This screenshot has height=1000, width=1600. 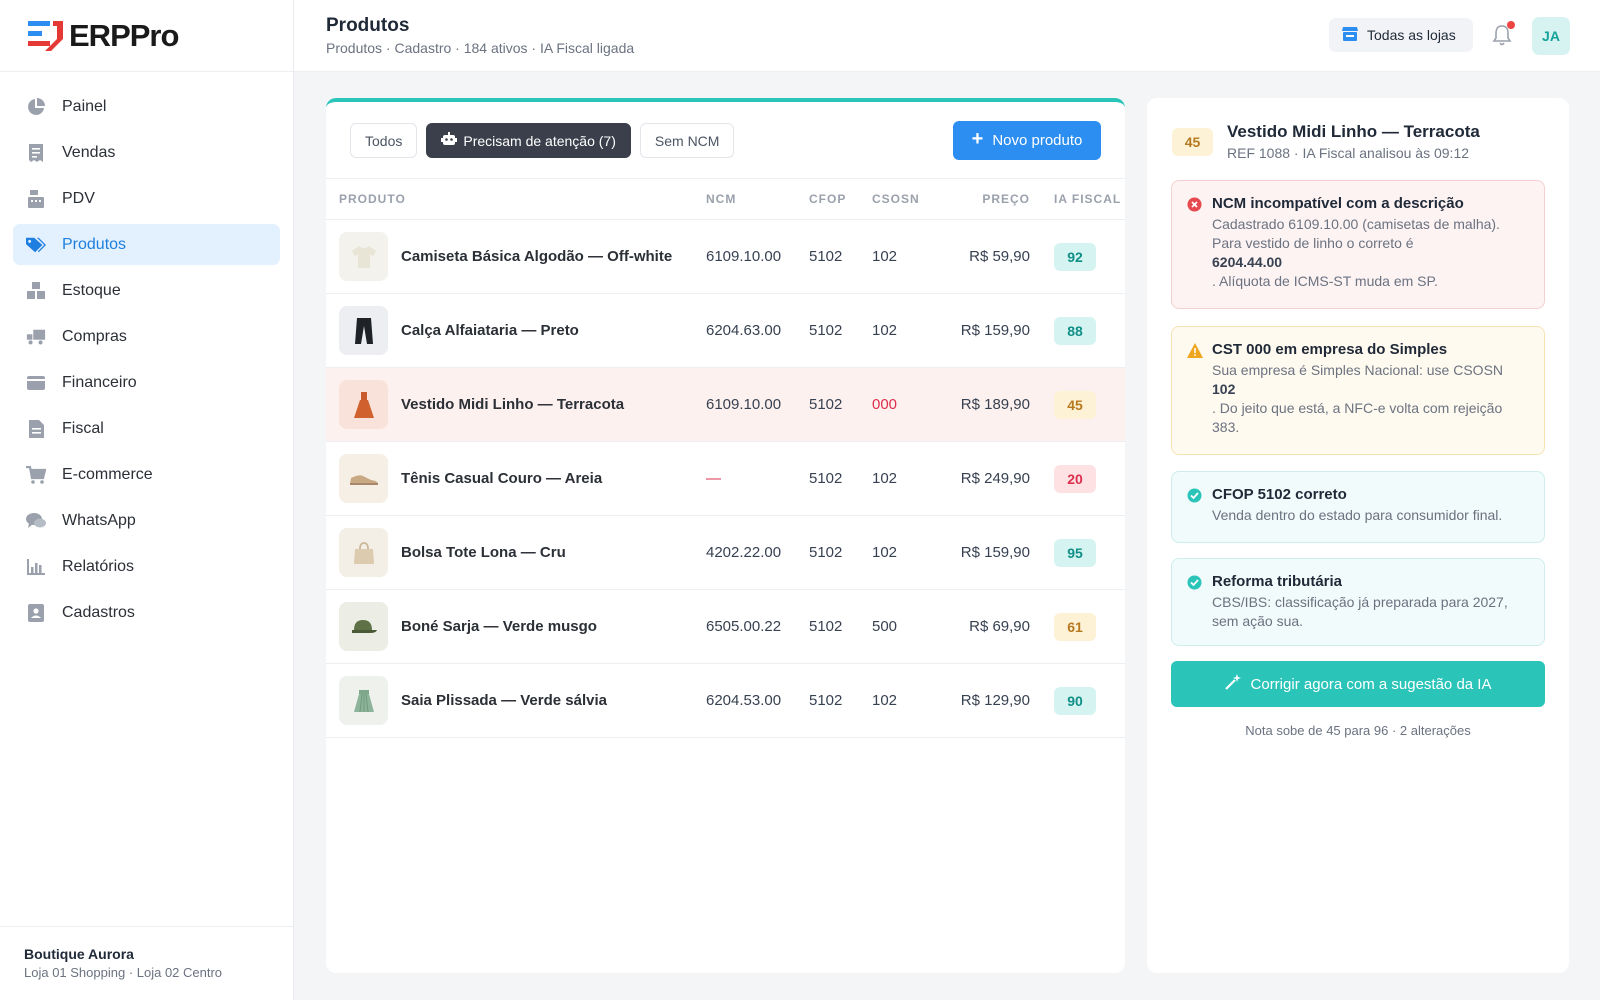 What do you see at coordinates (36, 291) in the screenshot?
I see `boxes-icon` at bounding box center [36, 291].